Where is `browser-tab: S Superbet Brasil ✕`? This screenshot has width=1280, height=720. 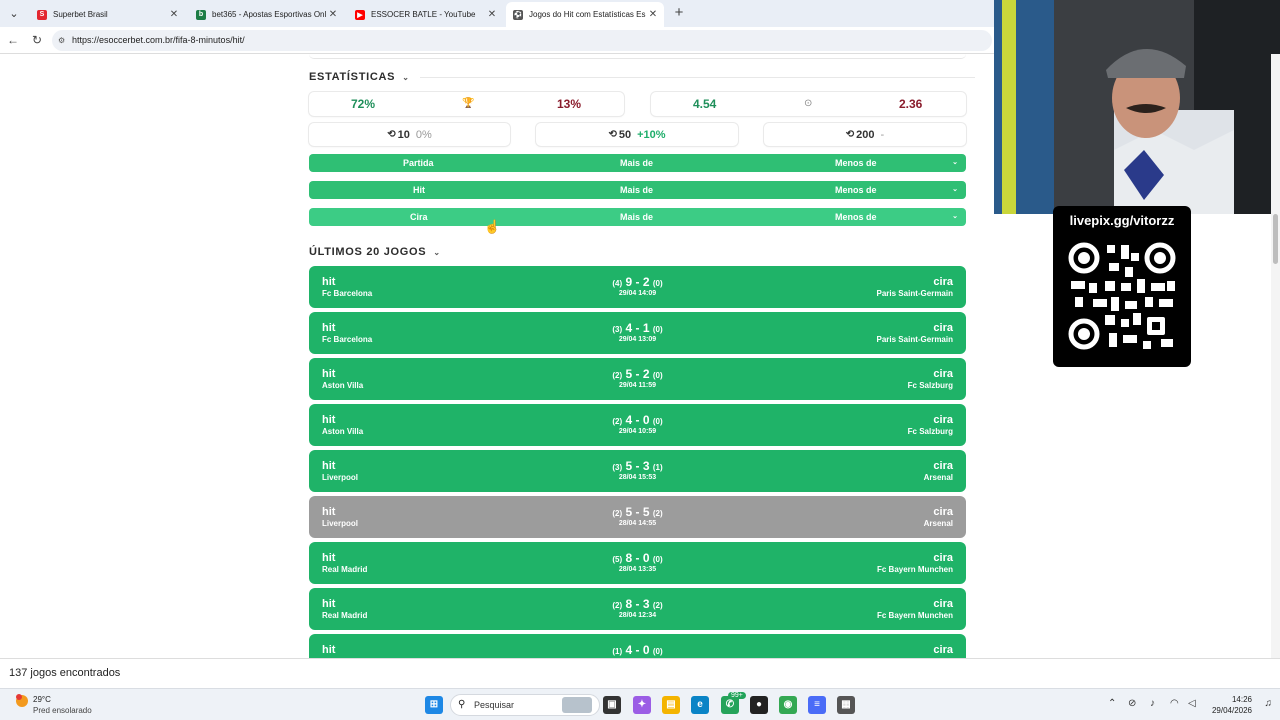
browser-tab: S Superbet Brasil ✕ is located at coordinates (107, 14).